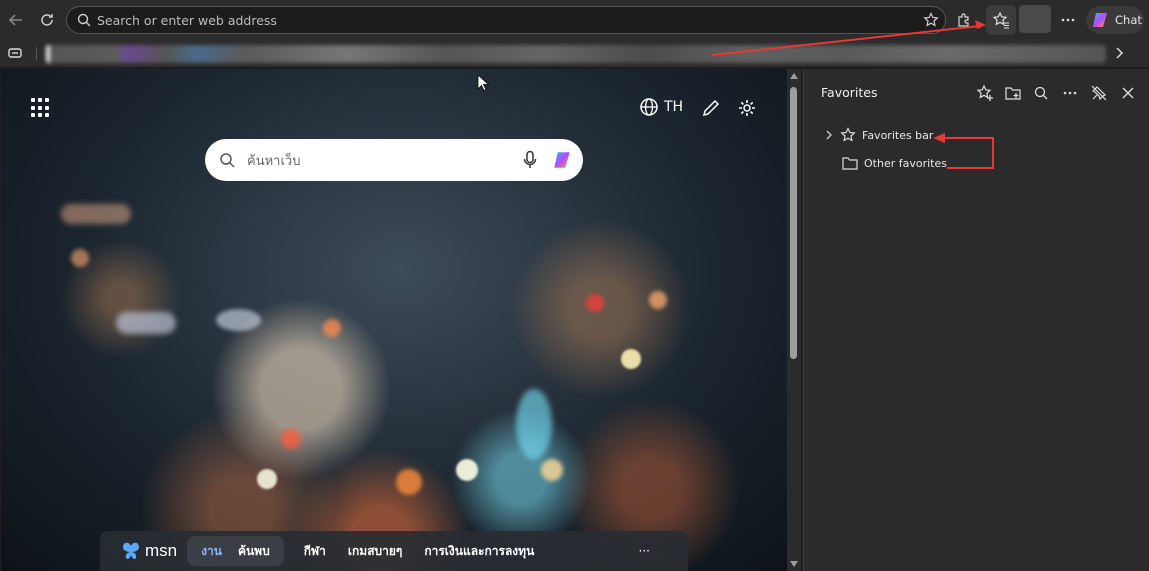 This screenshot has height=571, width=1149. Describe the element at coordinates (394, 160) in the screenshot. I see `web-search-box: ค้นหาเว็บ` at that location.